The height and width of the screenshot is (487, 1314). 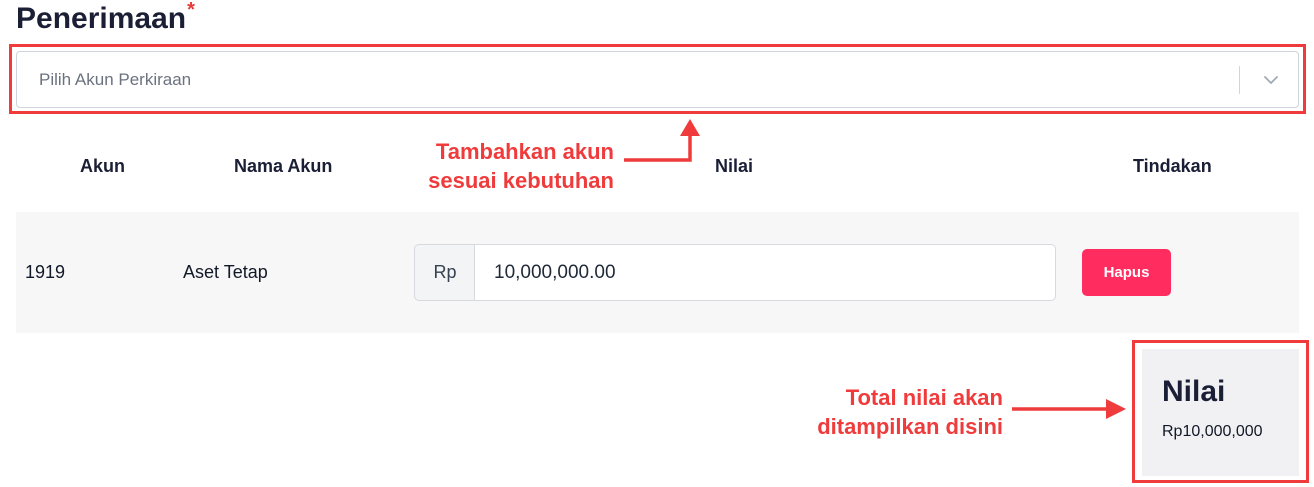 I want to click on arrow-to-select, so click(x=658, y=148).